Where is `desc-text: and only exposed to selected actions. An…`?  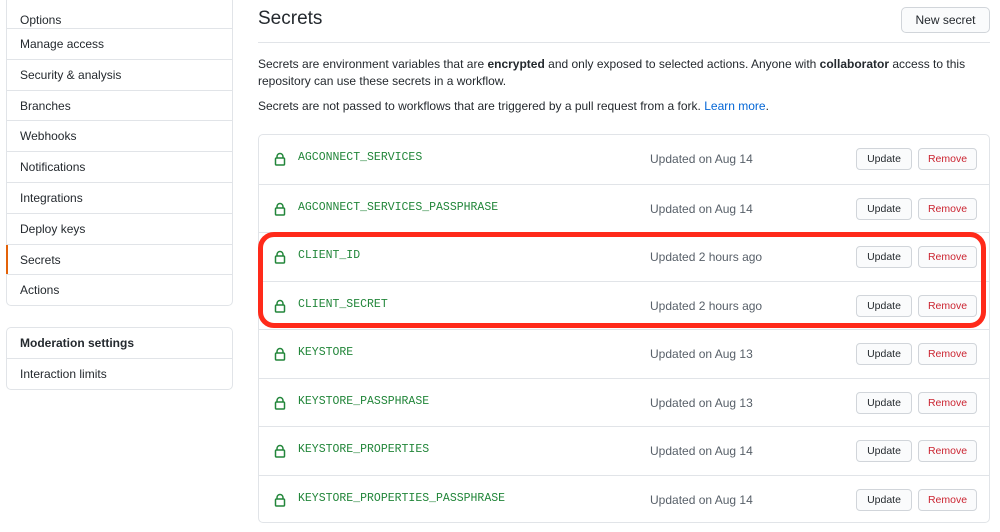
desc-text: and only exposed to selected actions. An… is located at coordinates (682, 64).